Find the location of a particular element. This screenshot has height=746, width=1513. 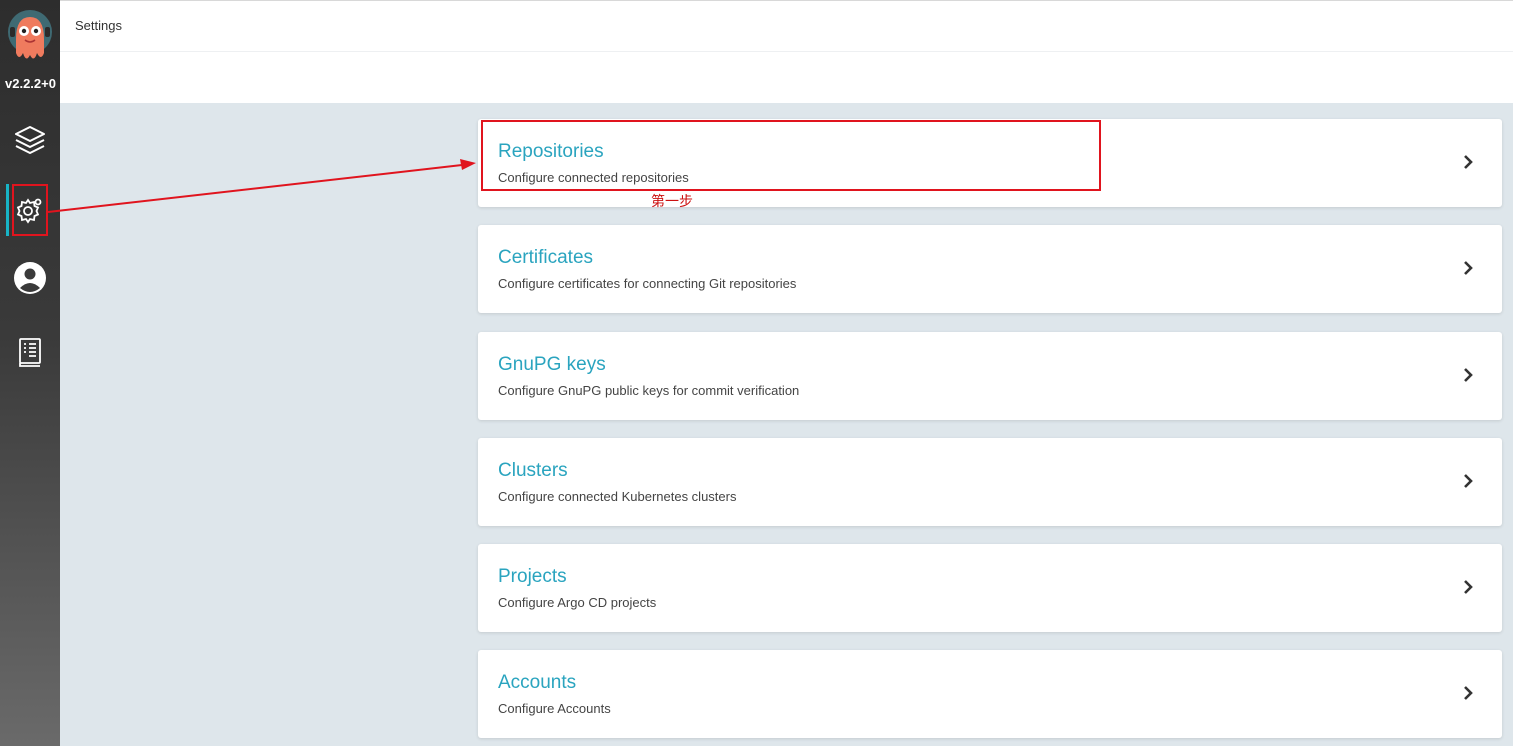

settings-card-accounts: Accounts Configure Accounts is located at coordinates (990, 694).